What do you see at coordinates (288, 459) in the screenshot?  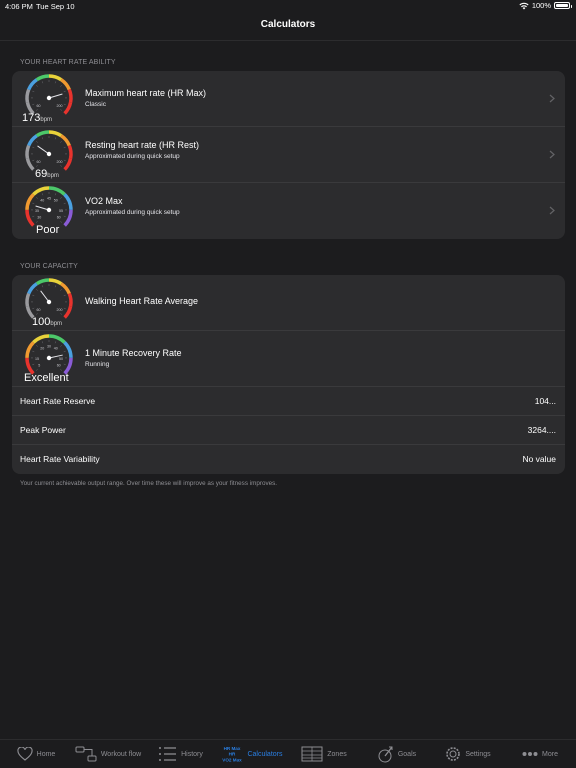 I see `list-item-hrv: Heart Rate Variability No value` at bounding box center [288, 459].